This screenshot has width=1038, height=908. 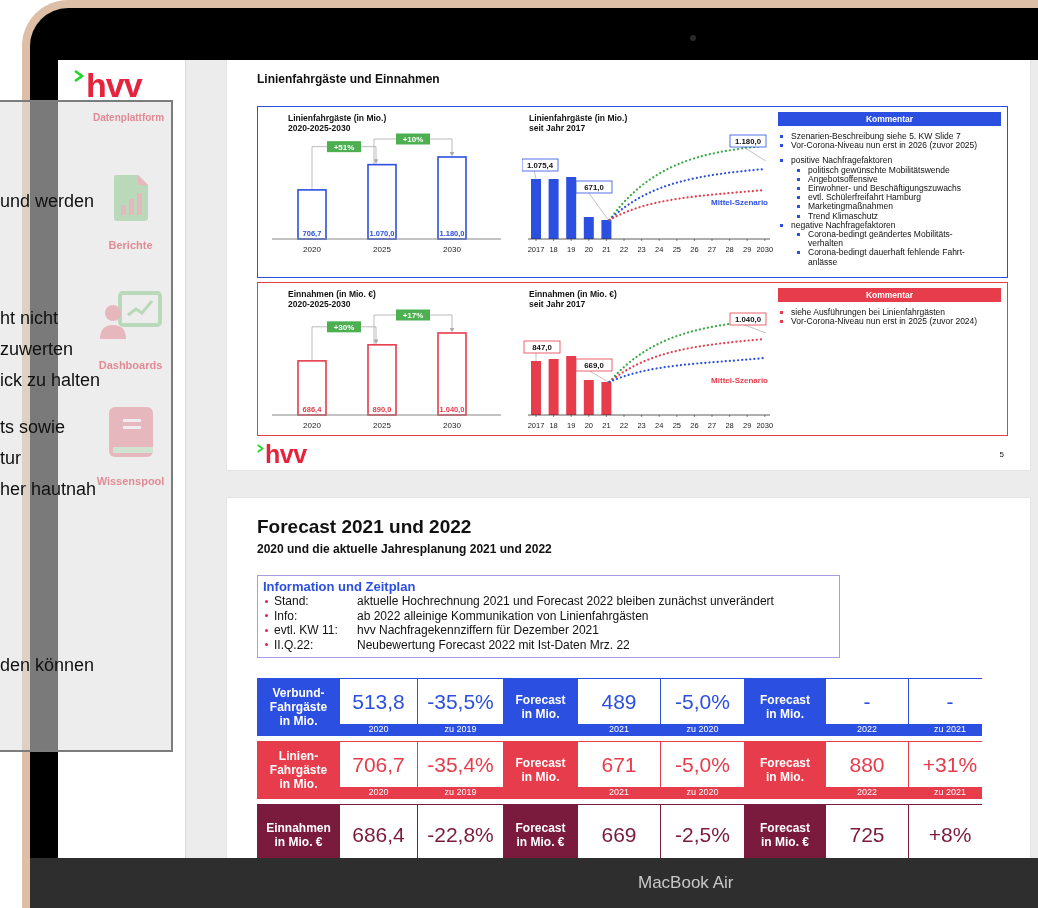 I want to click on kpi-value: -22,8%, so click(x=460, y=831).